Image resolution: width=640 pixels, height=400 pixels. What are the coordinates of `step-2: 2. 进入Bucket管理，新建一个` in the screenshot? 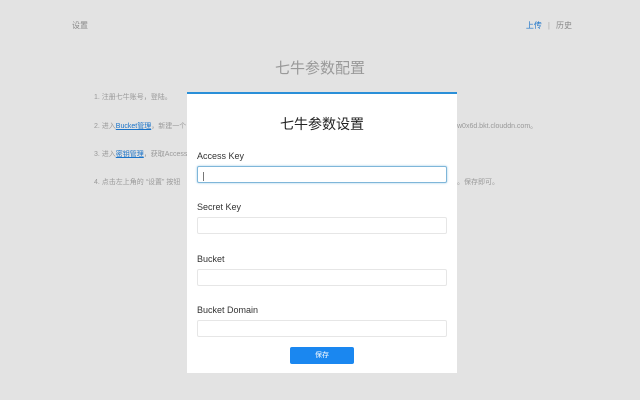 It's located at (140, 126).